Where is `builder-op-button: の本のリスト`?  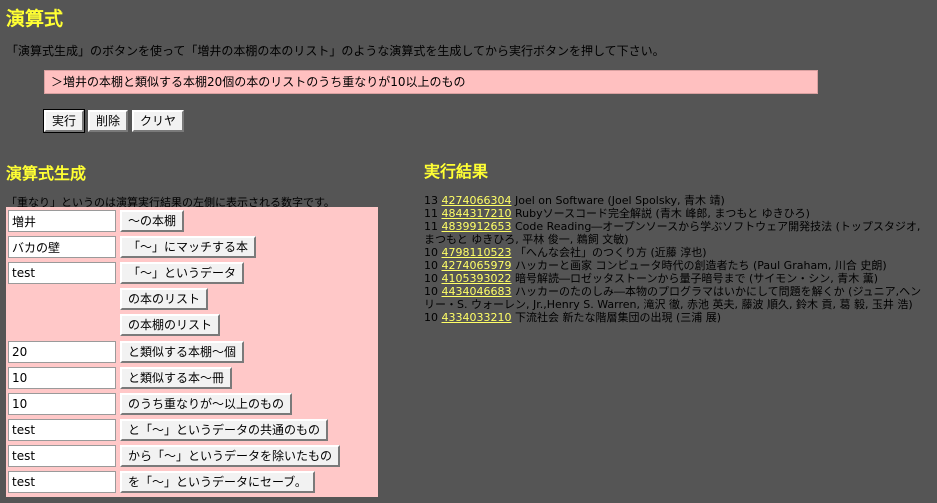
builder-op-button: の本のリスト is located at coordinates (164, 299).